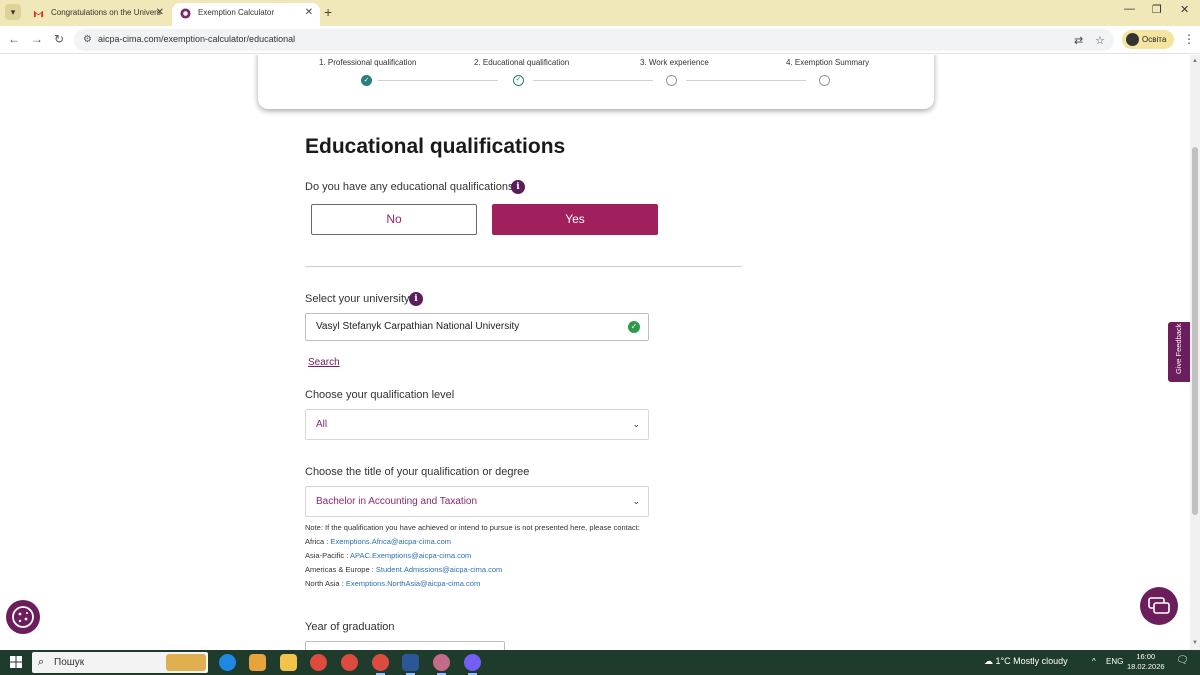 The width and height of the screenshot is (1200, 675). What do you see at coordinates (674, 62) in the screenshot?
I see `step-label-3: 3. Work experience` at bounding box center [674, 62].